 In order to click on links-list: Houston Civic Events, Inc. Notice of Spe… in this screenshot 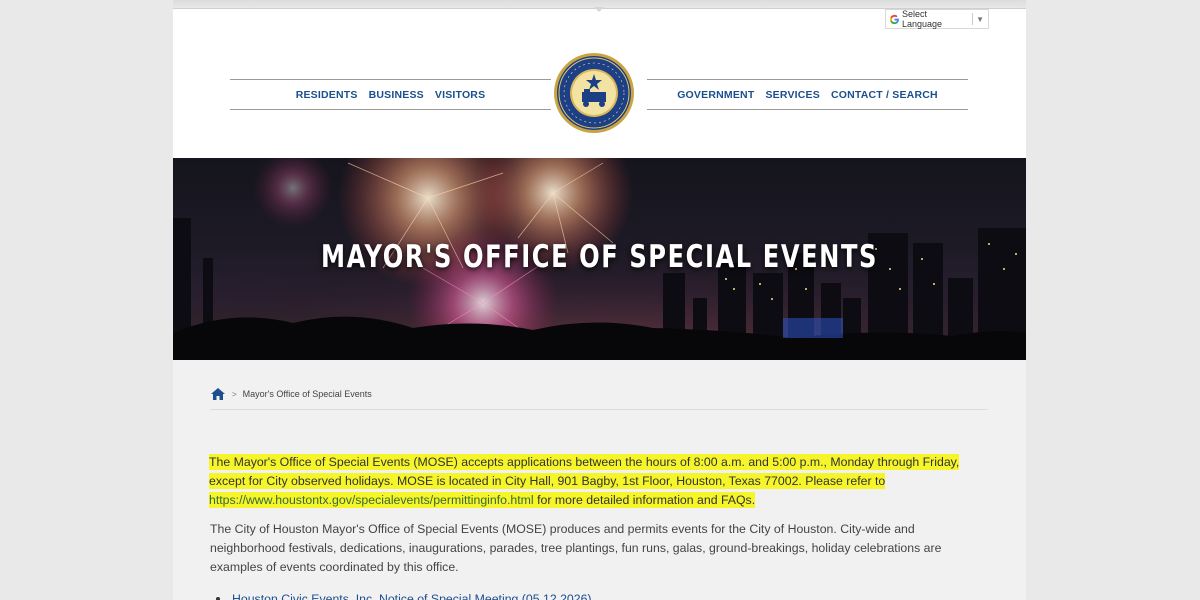, I will do `click(599, 596)`.